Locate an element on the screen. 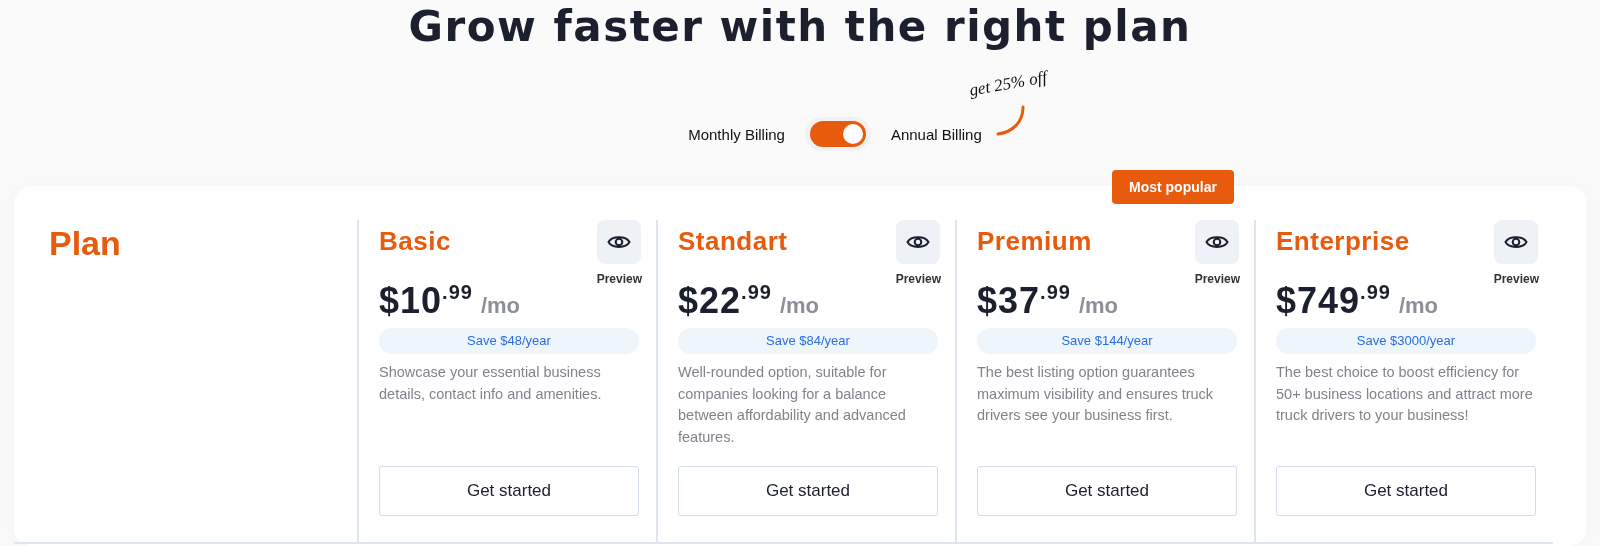 The image size is (1600, 546). plan-name: Standart is located at coordinates (733, 241).